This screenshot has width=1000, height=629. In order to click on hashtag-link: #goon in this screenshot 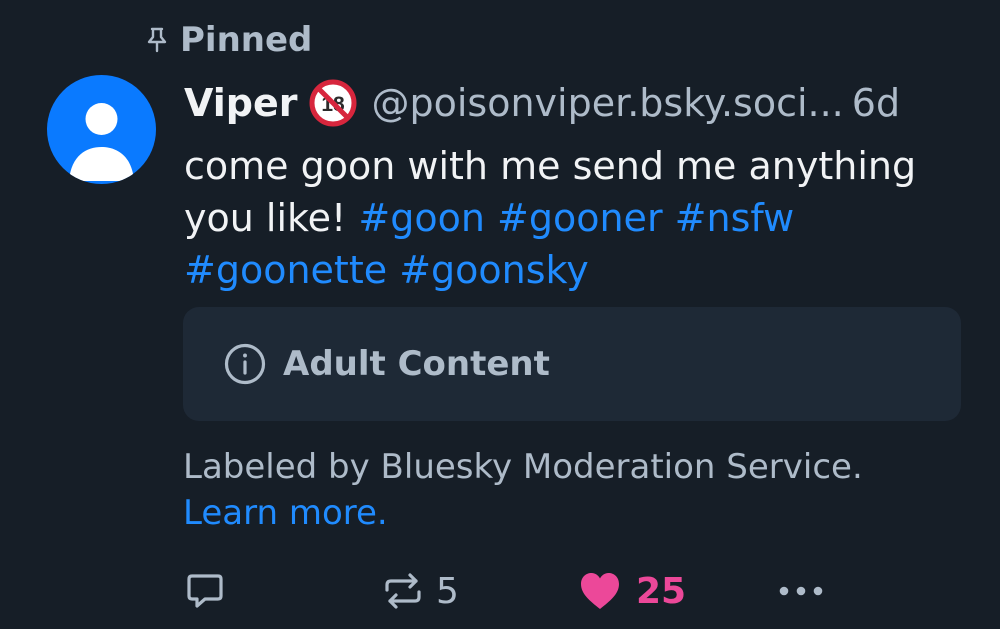, I will do `click(421, 218)`.